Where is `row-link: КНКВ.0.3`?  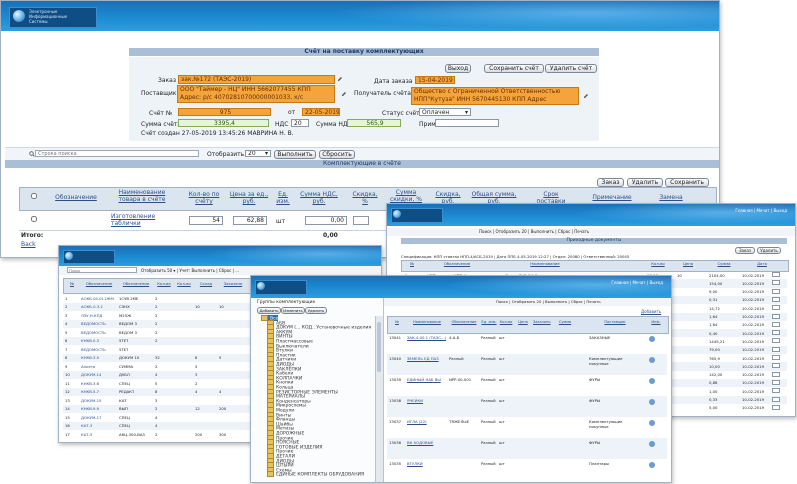 row-link: КНКВ.0.3 is located at coordinates (90, 340).